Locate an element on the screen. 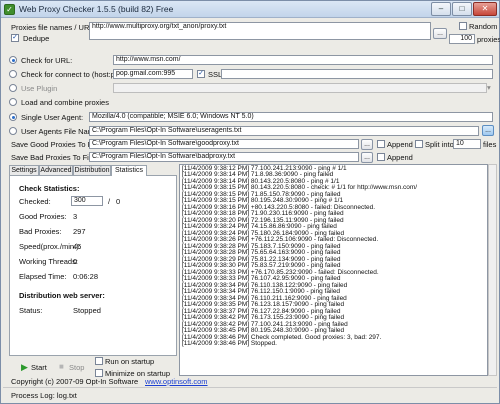 The height and width of the screenshot is (404, 500). single-agent-radio is located at coordinates (13, 117).